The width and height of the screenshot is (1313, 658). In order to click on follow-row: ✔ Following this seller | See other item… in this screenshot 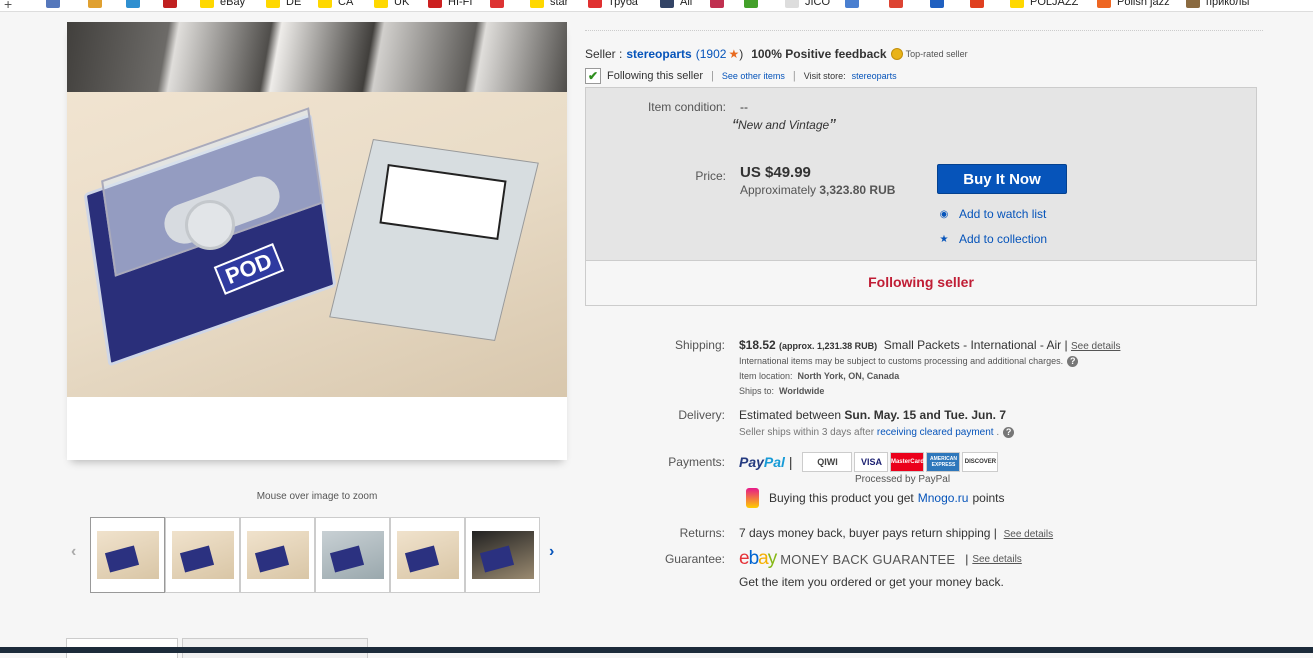, I will do `click(741, 76)`.